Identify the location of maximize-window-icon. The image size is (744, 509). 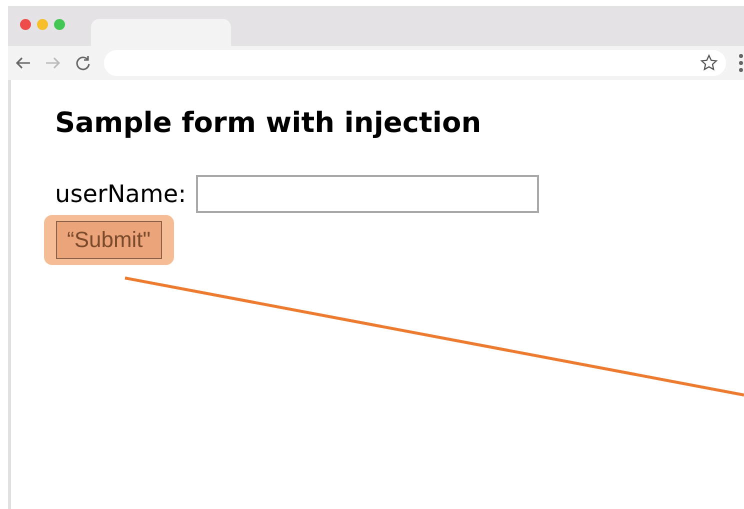
(59, 24).